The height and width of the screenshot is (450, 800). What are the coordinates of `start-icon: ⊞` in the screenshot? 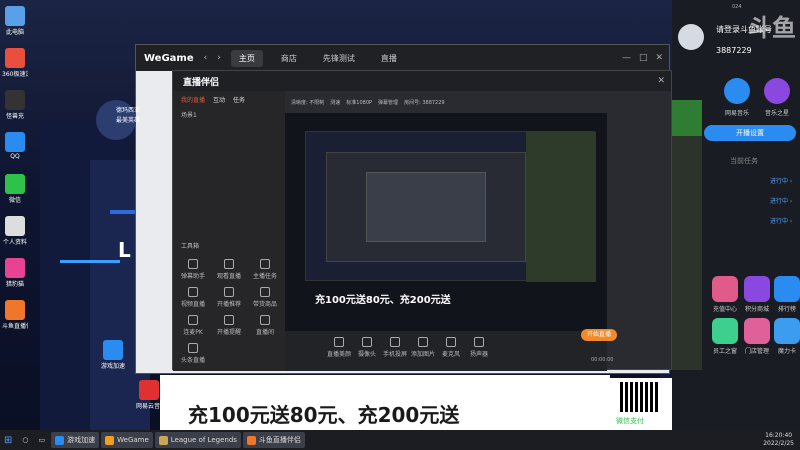 It's located at (8, 440).